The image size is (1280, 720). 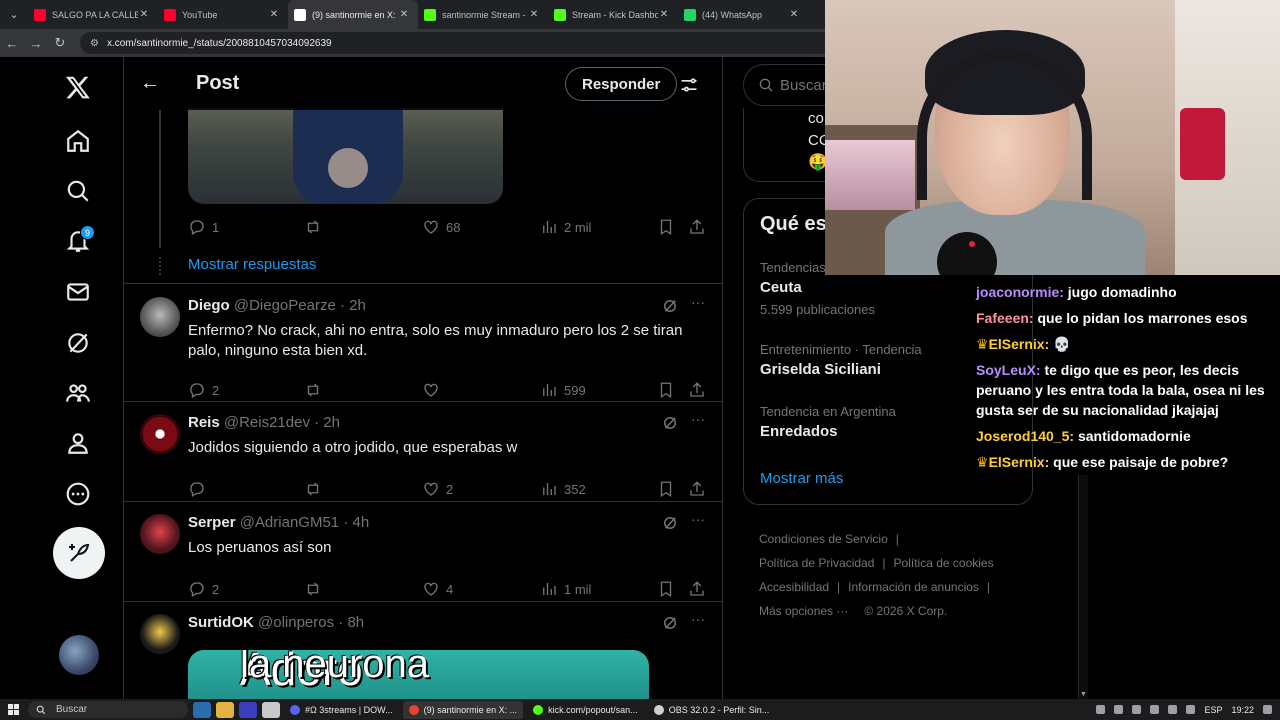 What do you see at coordinates (823, 539) in the screenshot?
I see `terms-link: Condiciones de Servicio` at bounding box center [823, 539].